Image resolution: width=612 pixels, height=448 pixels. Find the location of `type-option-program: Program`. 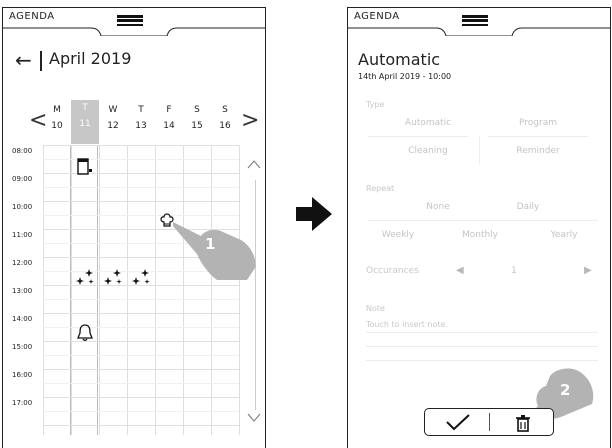

type-option-program: Program is located at coordinates (538, 123).